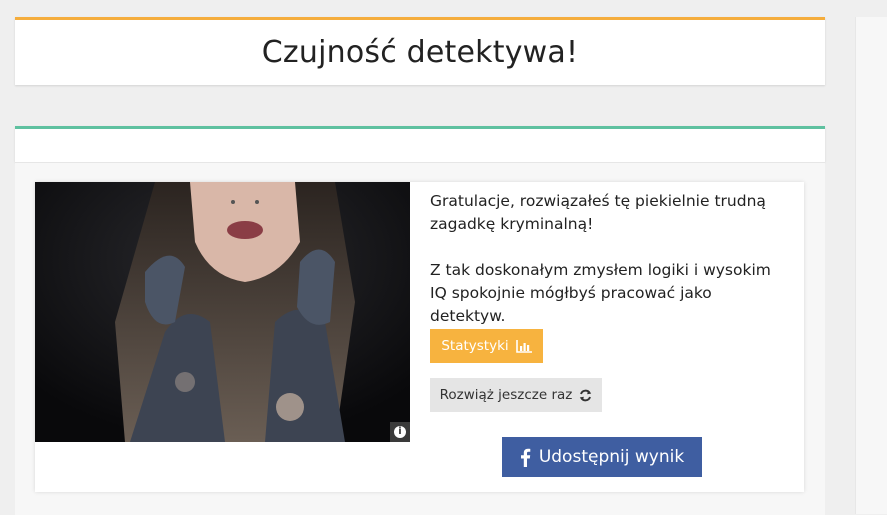  What do you see at coordinates (525, 457) in the screenshot?
I see `facebook-icon` at bounding box center [525, 457].